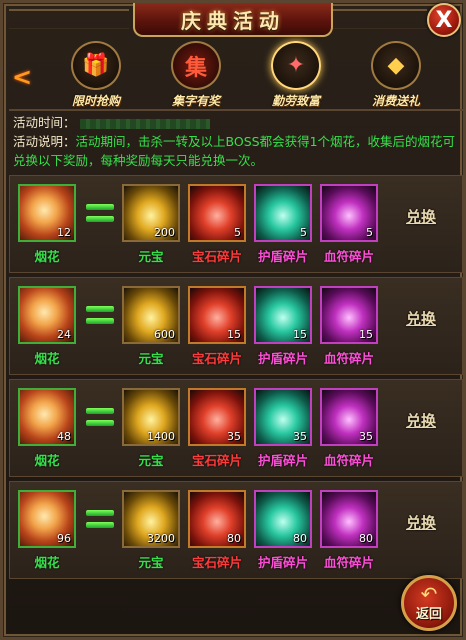  What do you see at coordinates (164, 334) in the screenshot?
I see `ingot-quantity: 600` at bounding box center [164, 334].